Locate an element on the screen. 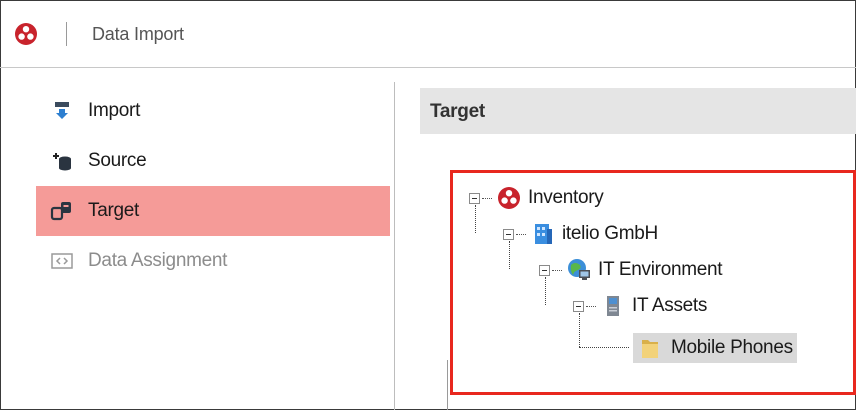  tree-node-label: Mobile Phones is located at coordinates (732, 347).